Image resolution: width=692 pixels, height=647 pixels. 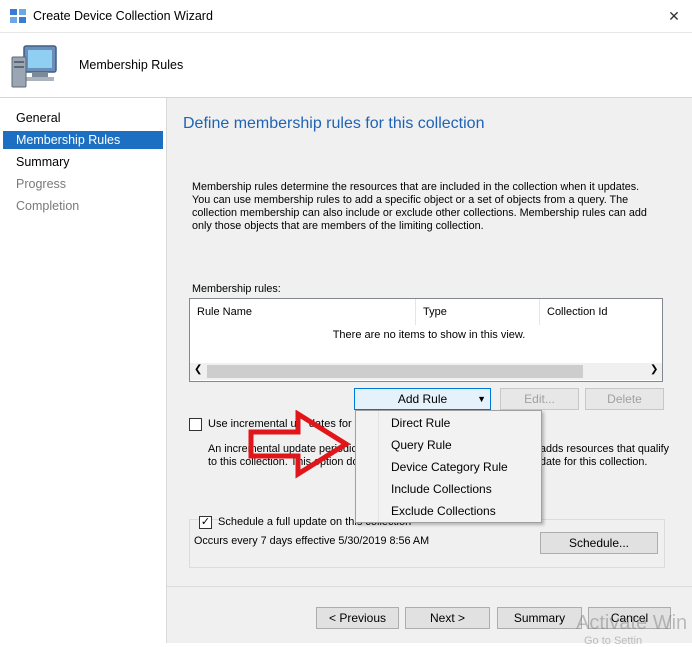 What do you see at coordinates (624, 399) in the screenshot?
I see `delete-button: Delete` at bounding box center [624, 399].